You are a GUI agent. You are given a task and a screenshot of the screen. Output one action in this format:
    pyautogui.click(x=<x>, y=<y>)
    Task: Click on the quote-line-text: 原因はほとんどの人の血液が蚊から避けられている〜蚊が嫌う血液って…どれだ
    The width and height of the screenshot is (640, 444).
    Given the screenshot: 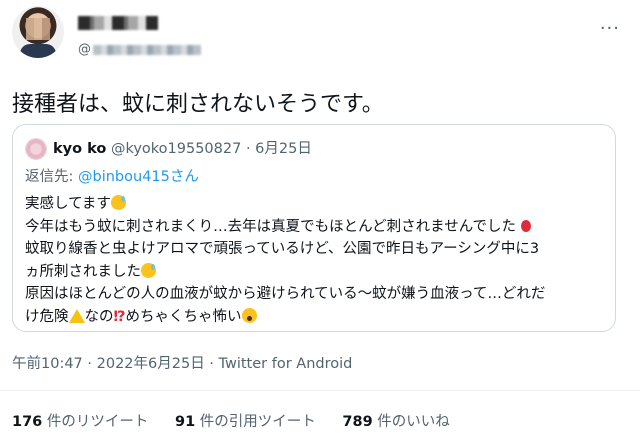 What is the action you would take?
    pyautogui.click(x=285, y=294)
    